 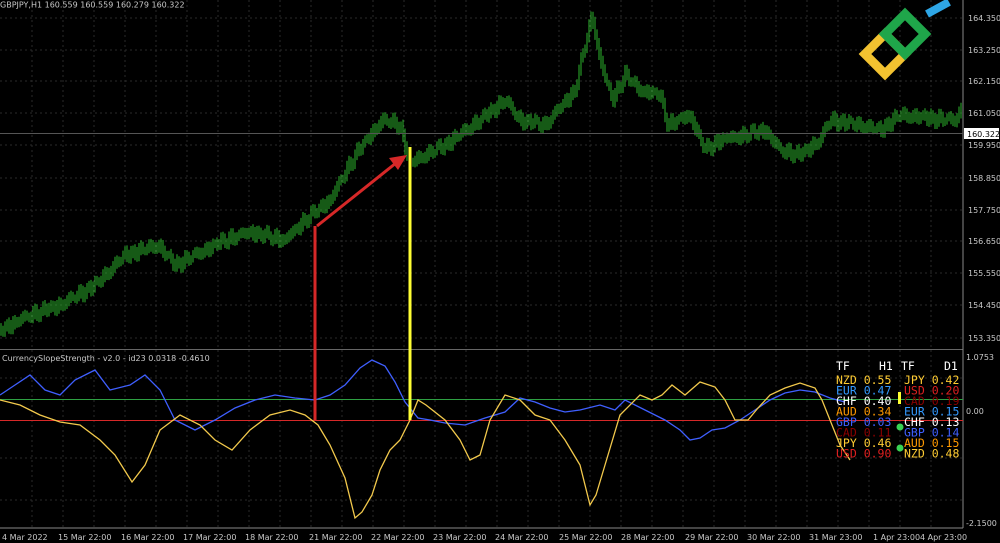 What do you see at coordinates (984, 338) in the screenshot?
I see `price-tick: 153.350` at bounding box center [984, 338].